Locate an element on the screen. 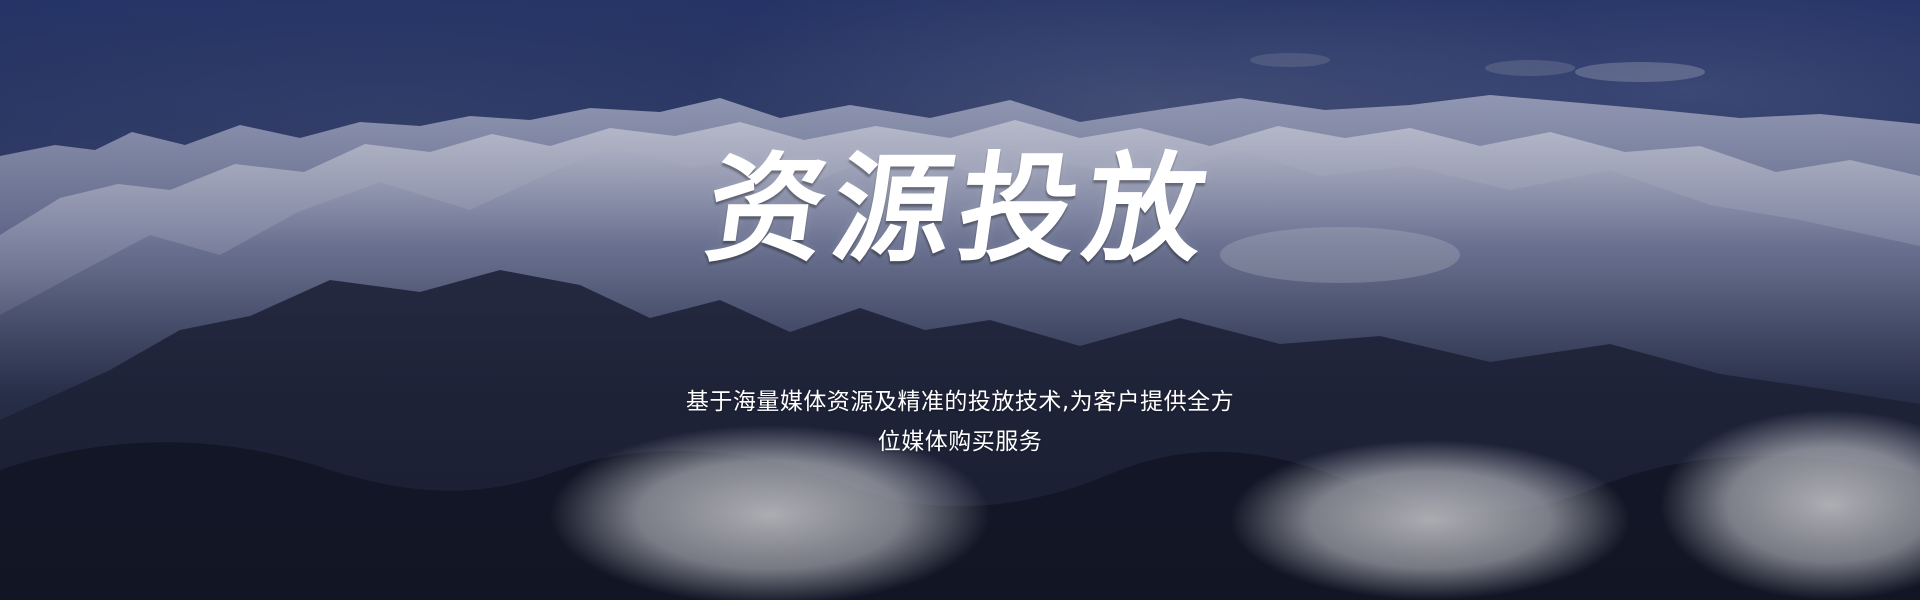 This screenshot has width=1920, height=600. hero-subtitle-line-1: 基于海量媒体资源及精准的投放技术,为客户提供全方 is located at coordinates (960, 402).